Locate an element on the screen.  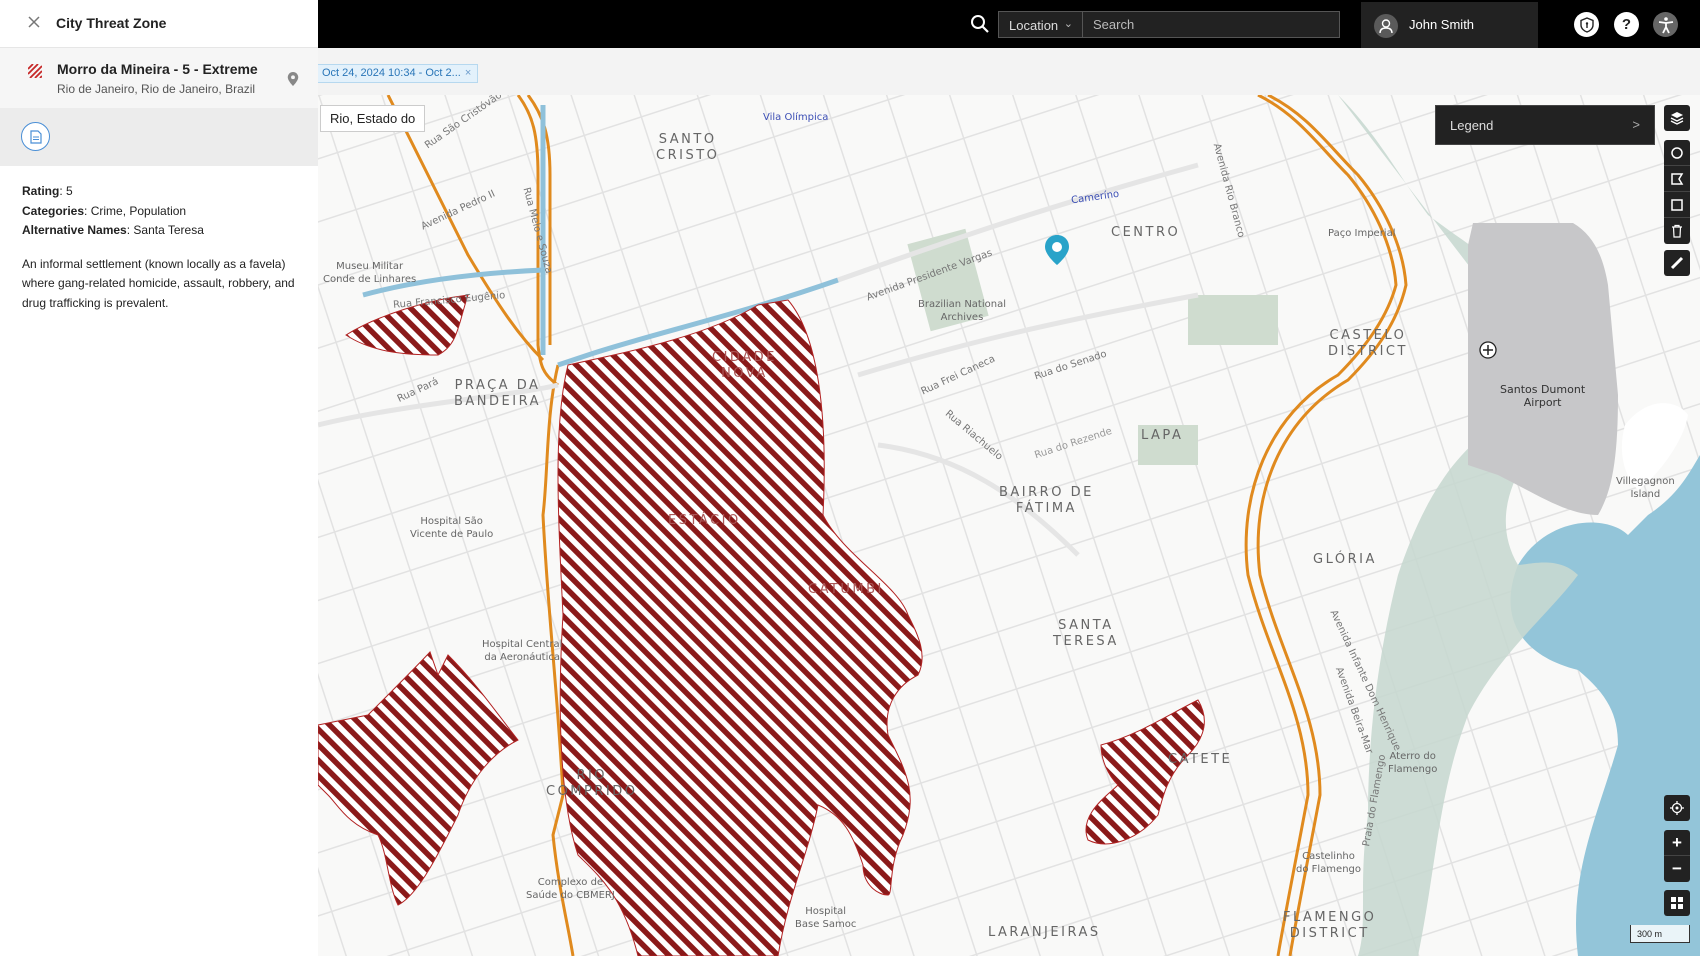
accessibility-icon is located at coordinates (1665, 24).